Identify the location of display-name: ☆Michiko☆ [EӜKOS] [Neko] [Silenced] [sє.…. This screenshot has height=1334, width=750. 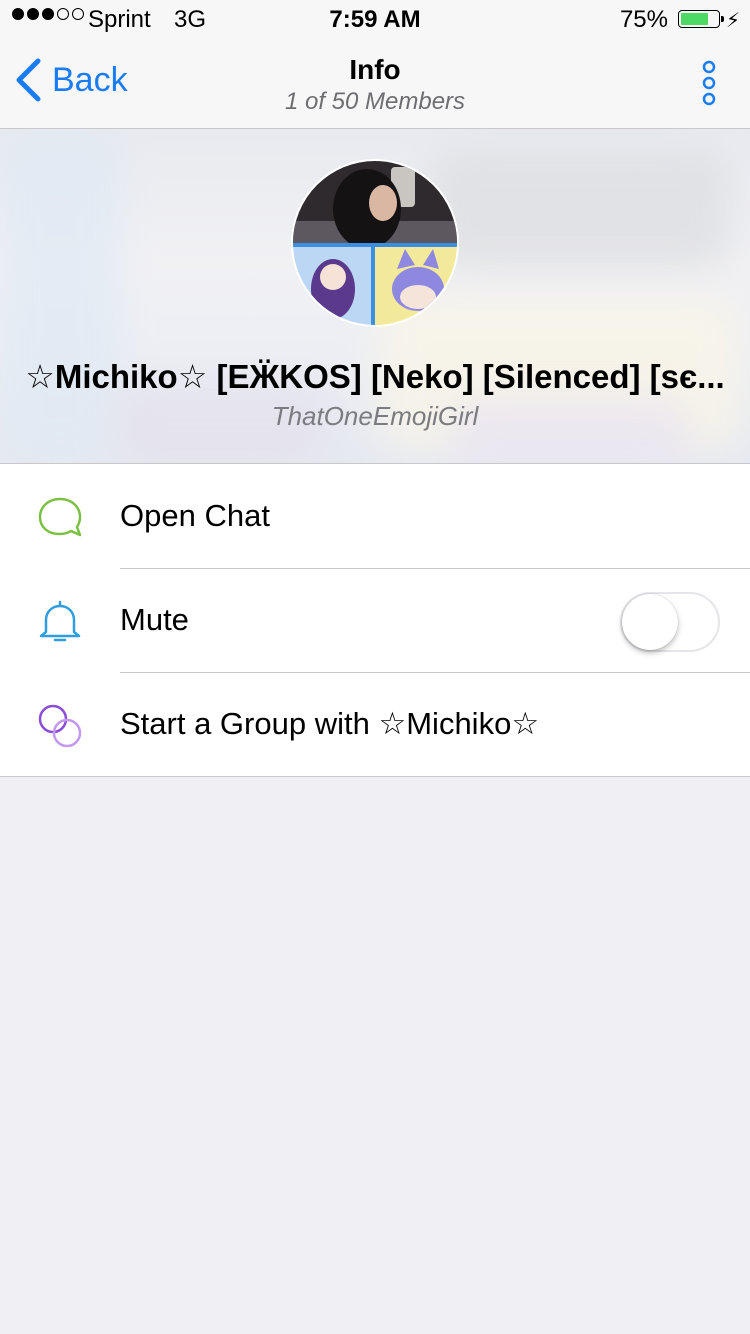
(375, 376).